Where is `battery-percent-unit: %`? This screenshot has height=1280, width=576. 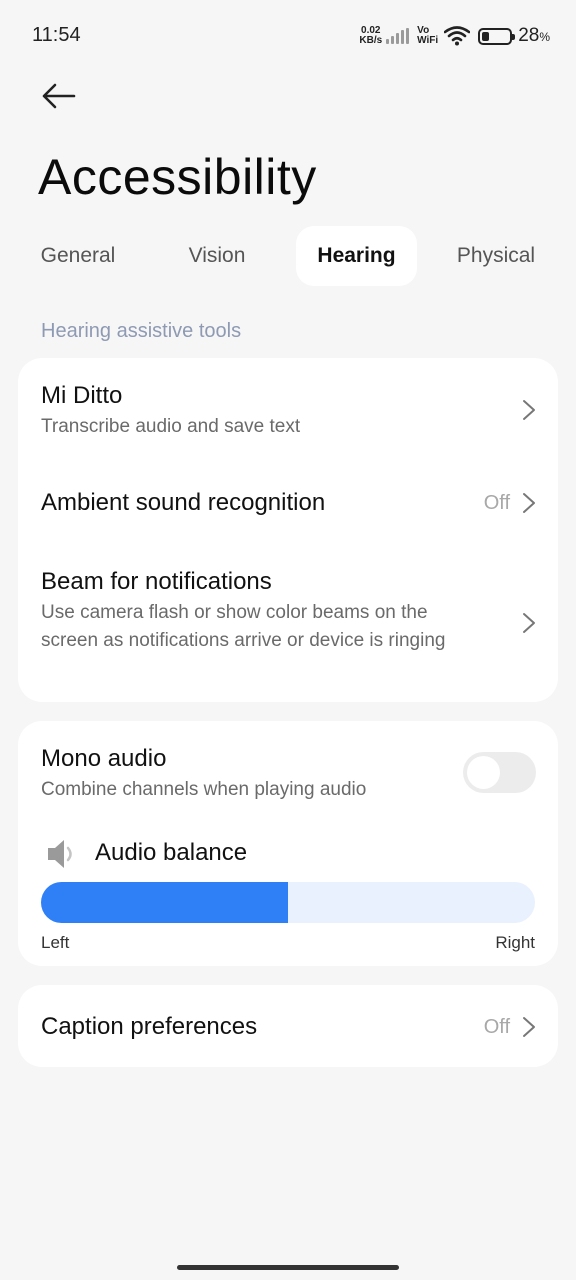 battery-percent-unit: % is located at coordinates (544, 37).